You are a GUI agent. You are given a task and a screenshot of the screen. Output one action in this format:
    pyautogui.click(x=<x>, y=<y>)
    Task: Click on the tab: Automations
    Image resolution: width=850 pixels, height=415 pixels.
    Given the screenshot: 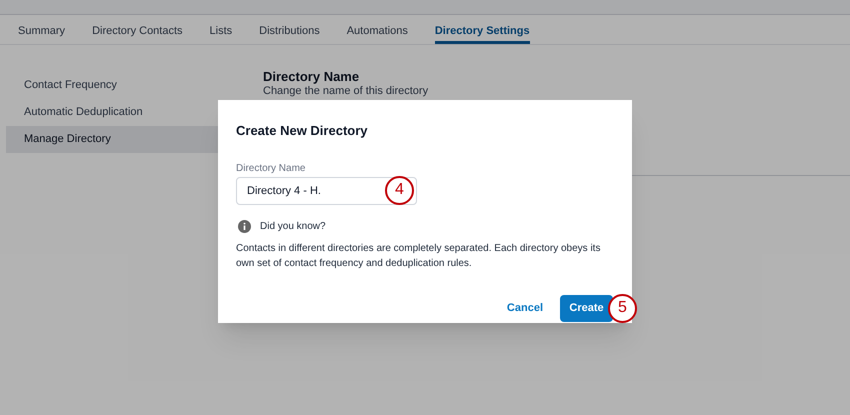 What is the action you would take?
    pyautogui.click(x=377, y=29)
    